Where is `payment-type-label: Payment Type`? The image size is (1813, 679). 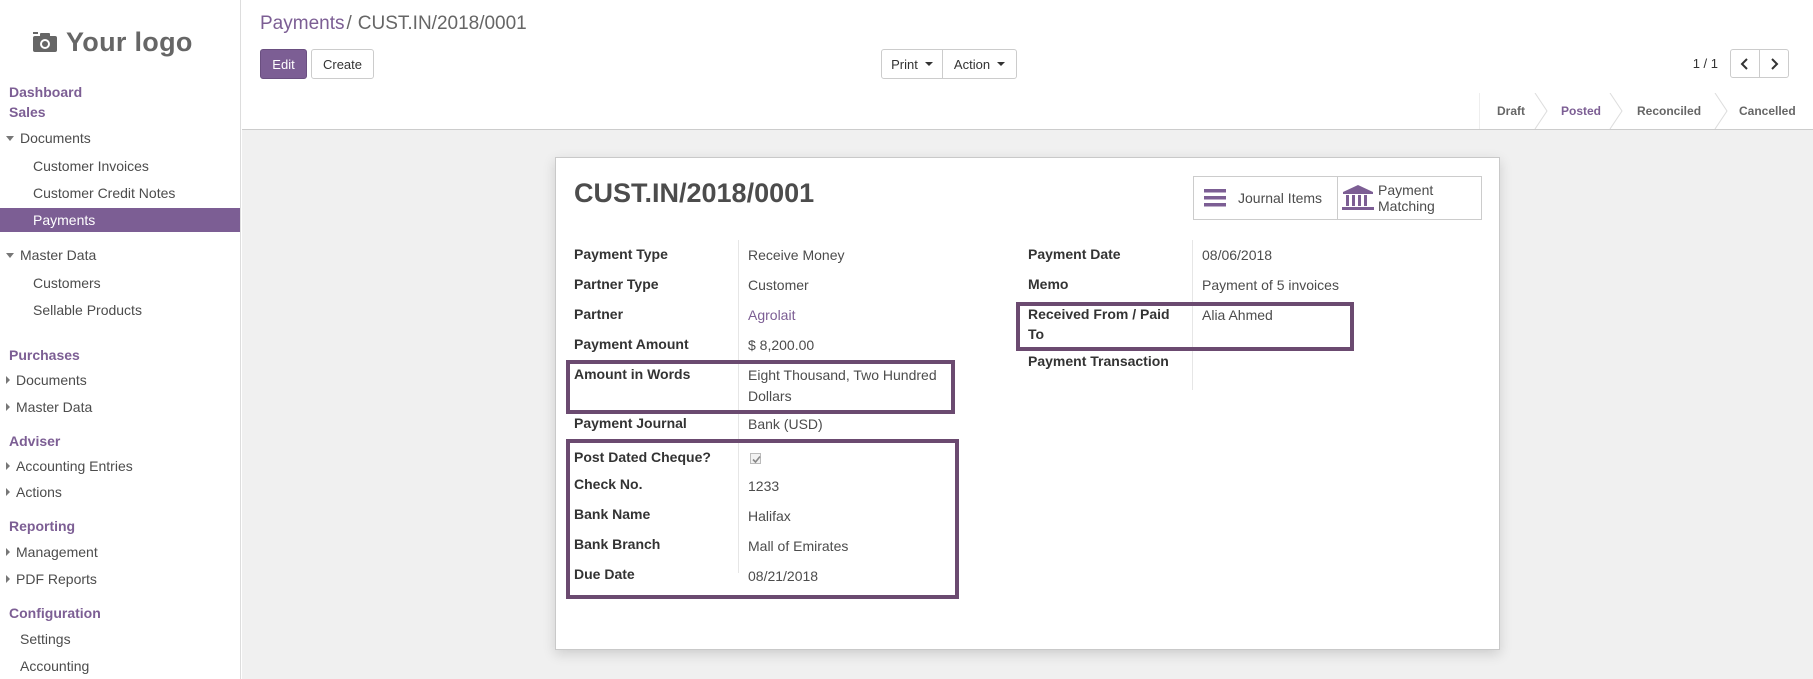 payment-type-label: Payment Type is located at coordinates (621, 254).